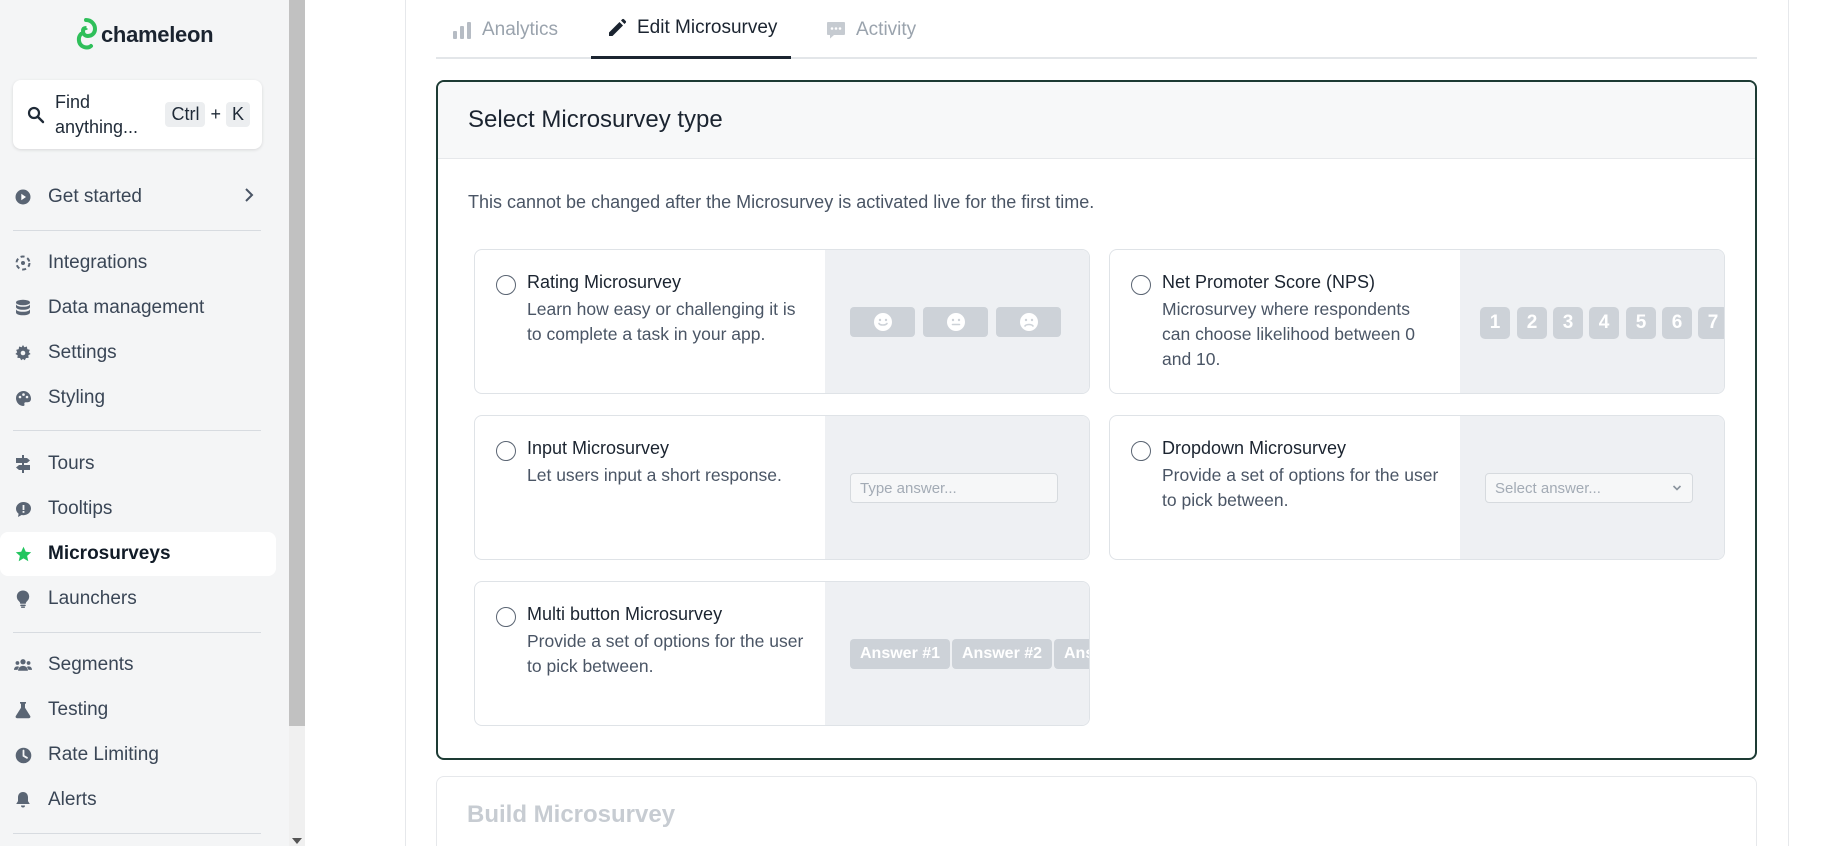  Describe the element at coordinates (138, 710) in the screenshot. I see `sidebar-item-testing: Testing` at that location.